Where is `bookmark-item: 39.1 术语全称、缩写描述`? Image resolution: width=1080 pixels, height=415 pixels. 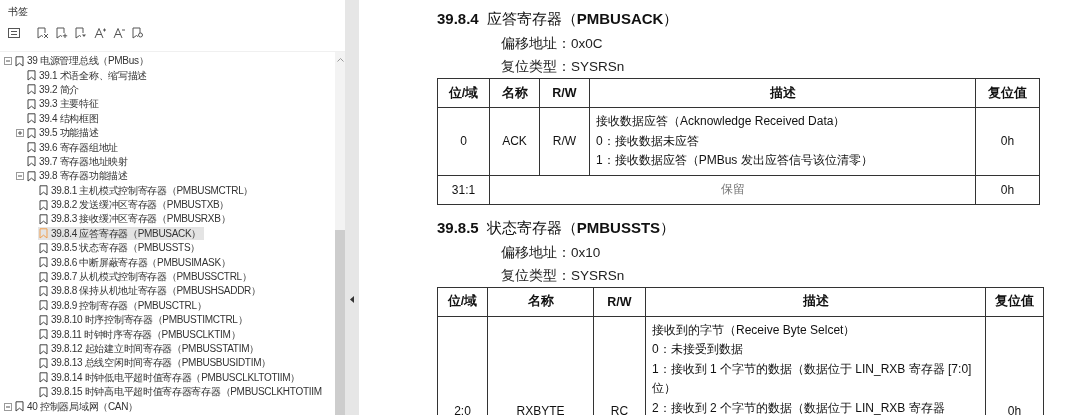 bookmark-item: 39.1 术语全称、缩写描述 is located at coordinates (88, 76).